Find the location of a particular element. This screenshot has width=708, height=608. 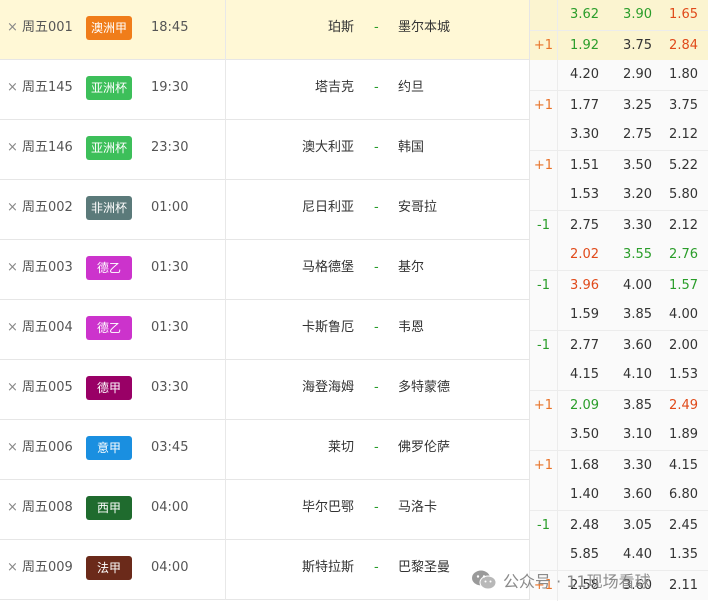

odds-lose: 5.80 is located at coordinates (676, 195).